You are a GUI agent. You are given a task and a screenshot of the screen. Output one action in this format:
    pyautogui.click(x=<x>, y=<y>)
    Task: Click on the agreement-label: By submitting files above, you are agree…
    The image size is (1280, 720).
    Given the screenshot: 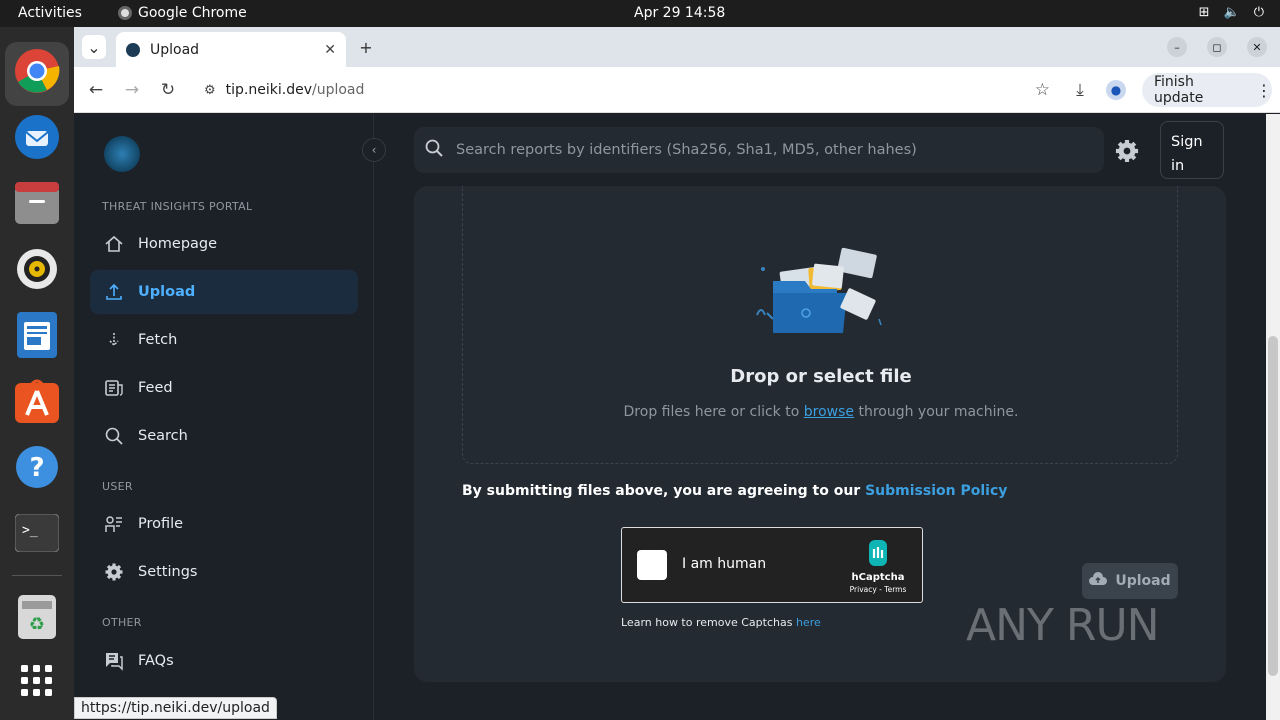 What is the action you would take?
    pyautogui.click(x=664, y=491)
    